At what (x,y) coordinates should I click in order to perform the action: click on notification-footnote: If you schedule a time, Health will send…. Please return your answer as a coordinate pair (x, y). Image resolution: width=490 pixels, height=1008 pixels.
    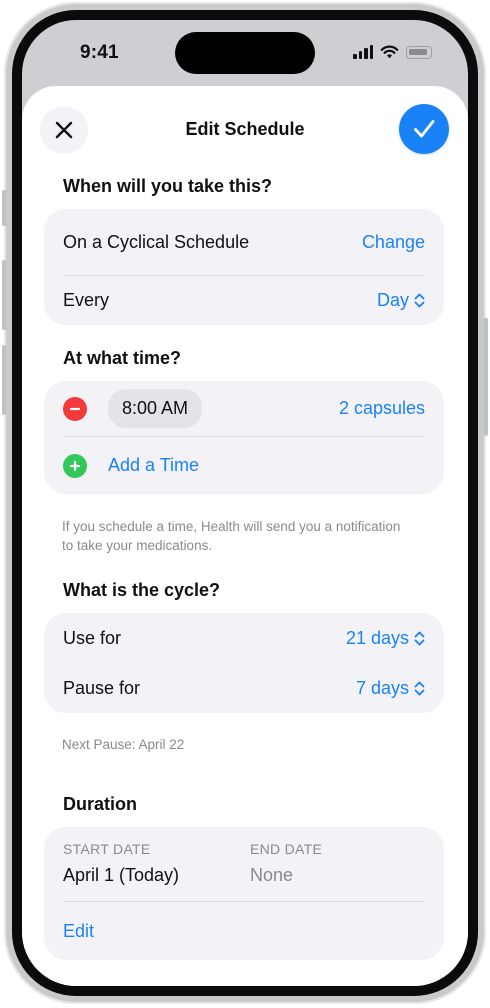
    Looking at the image, I should click on (231, 536).